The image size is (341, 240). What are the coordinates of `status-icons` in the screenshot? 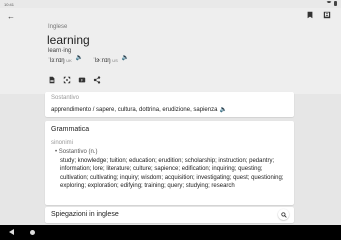 It's located at (331, 3).